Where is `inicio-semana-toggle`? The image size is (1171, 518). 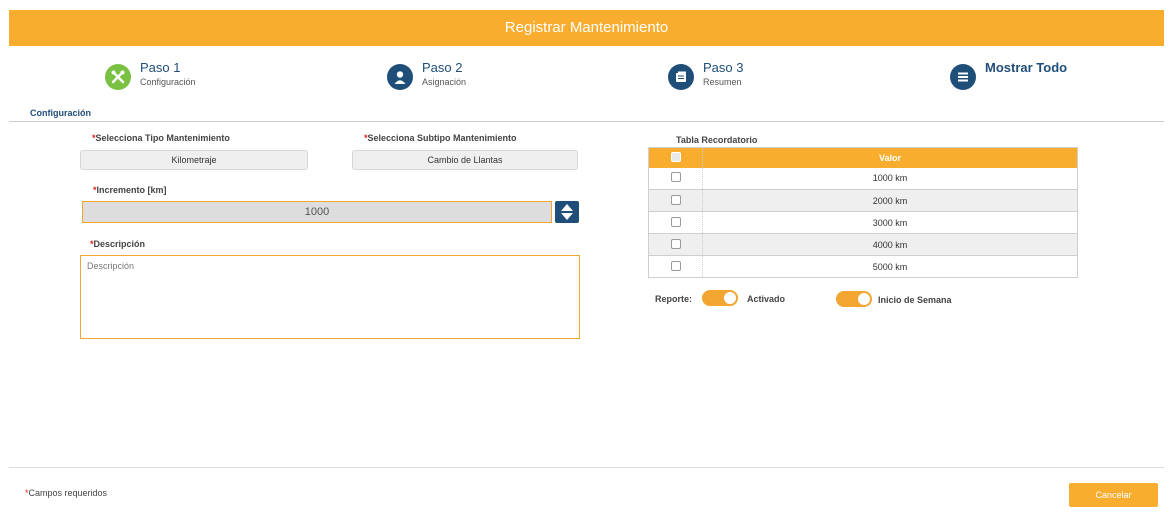 inicio-semana-toggle is located at coordinates (854, 299).